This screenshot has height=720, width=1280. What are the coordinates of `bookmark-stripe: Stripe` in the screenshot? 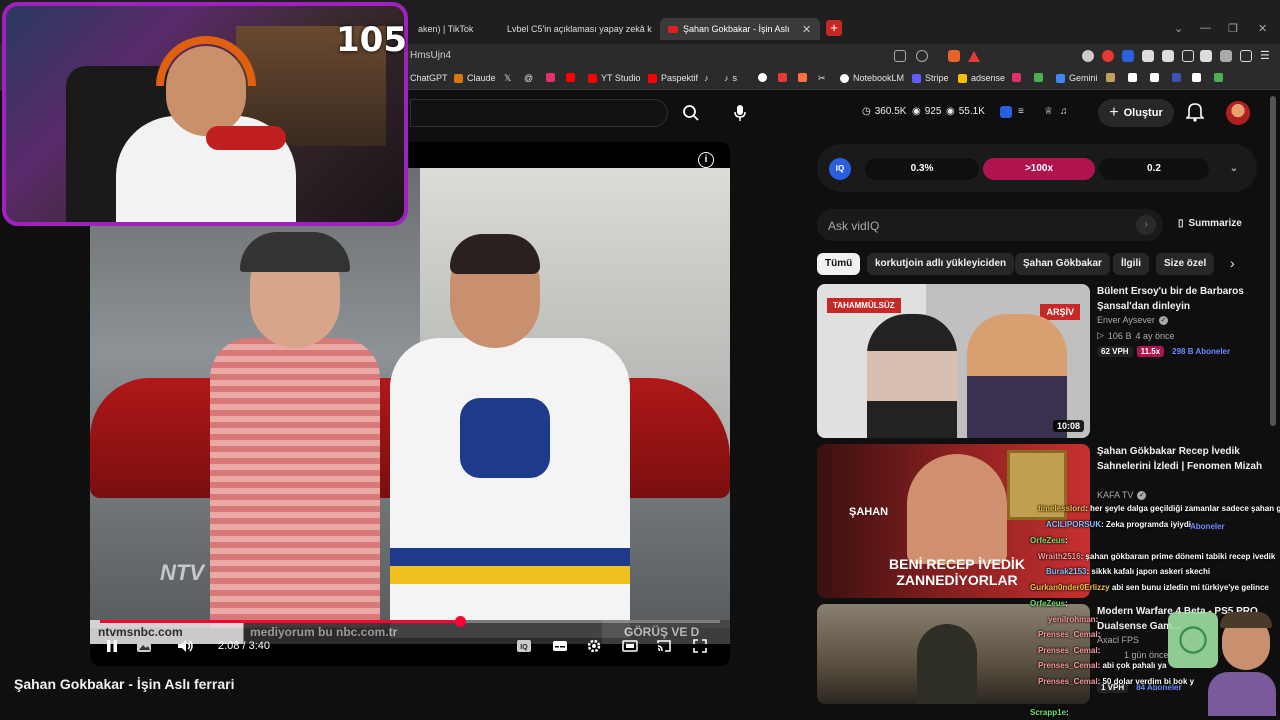 It's located at (930, 78).